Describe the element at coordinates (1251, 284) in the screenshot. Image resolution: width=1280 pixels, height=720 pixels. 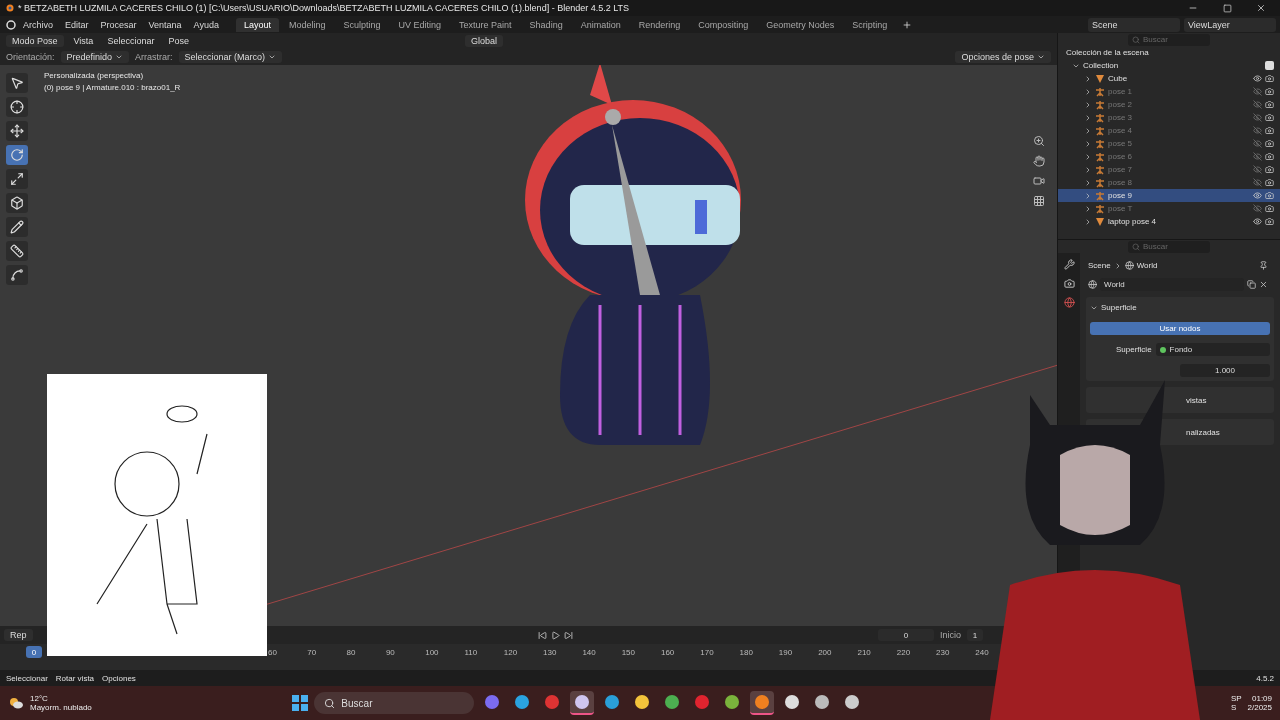
I see `copy-icon` at that location.